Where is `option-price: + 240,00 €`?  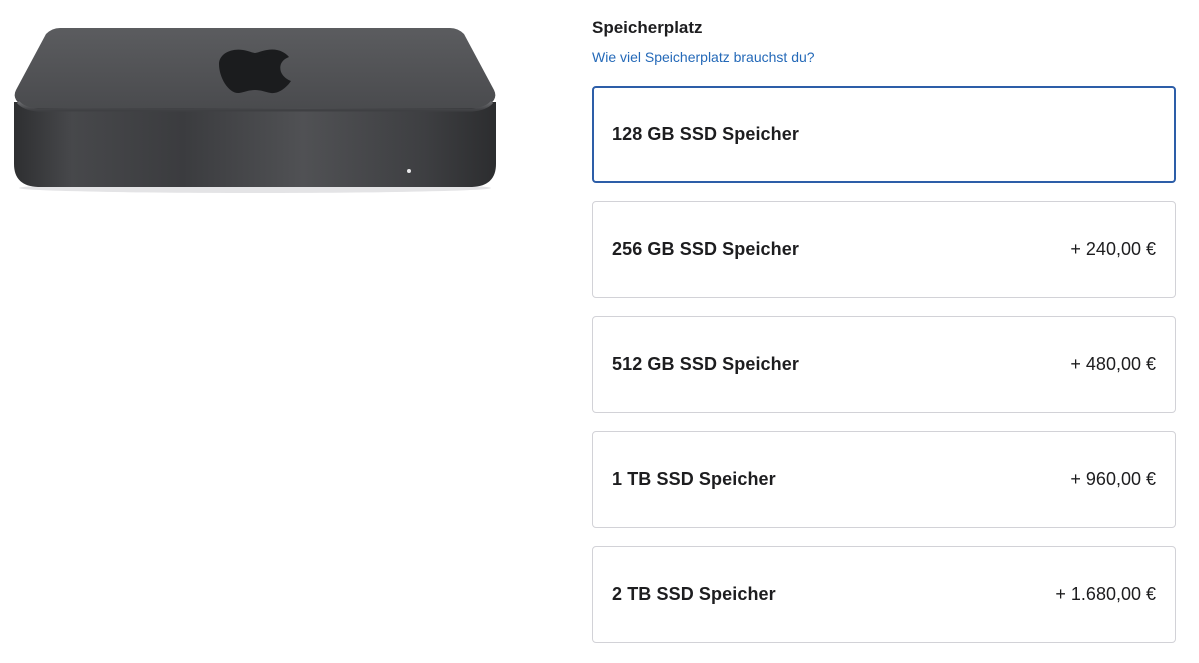
option-price: + 240,00 € is located at coordinates (1113, 249).